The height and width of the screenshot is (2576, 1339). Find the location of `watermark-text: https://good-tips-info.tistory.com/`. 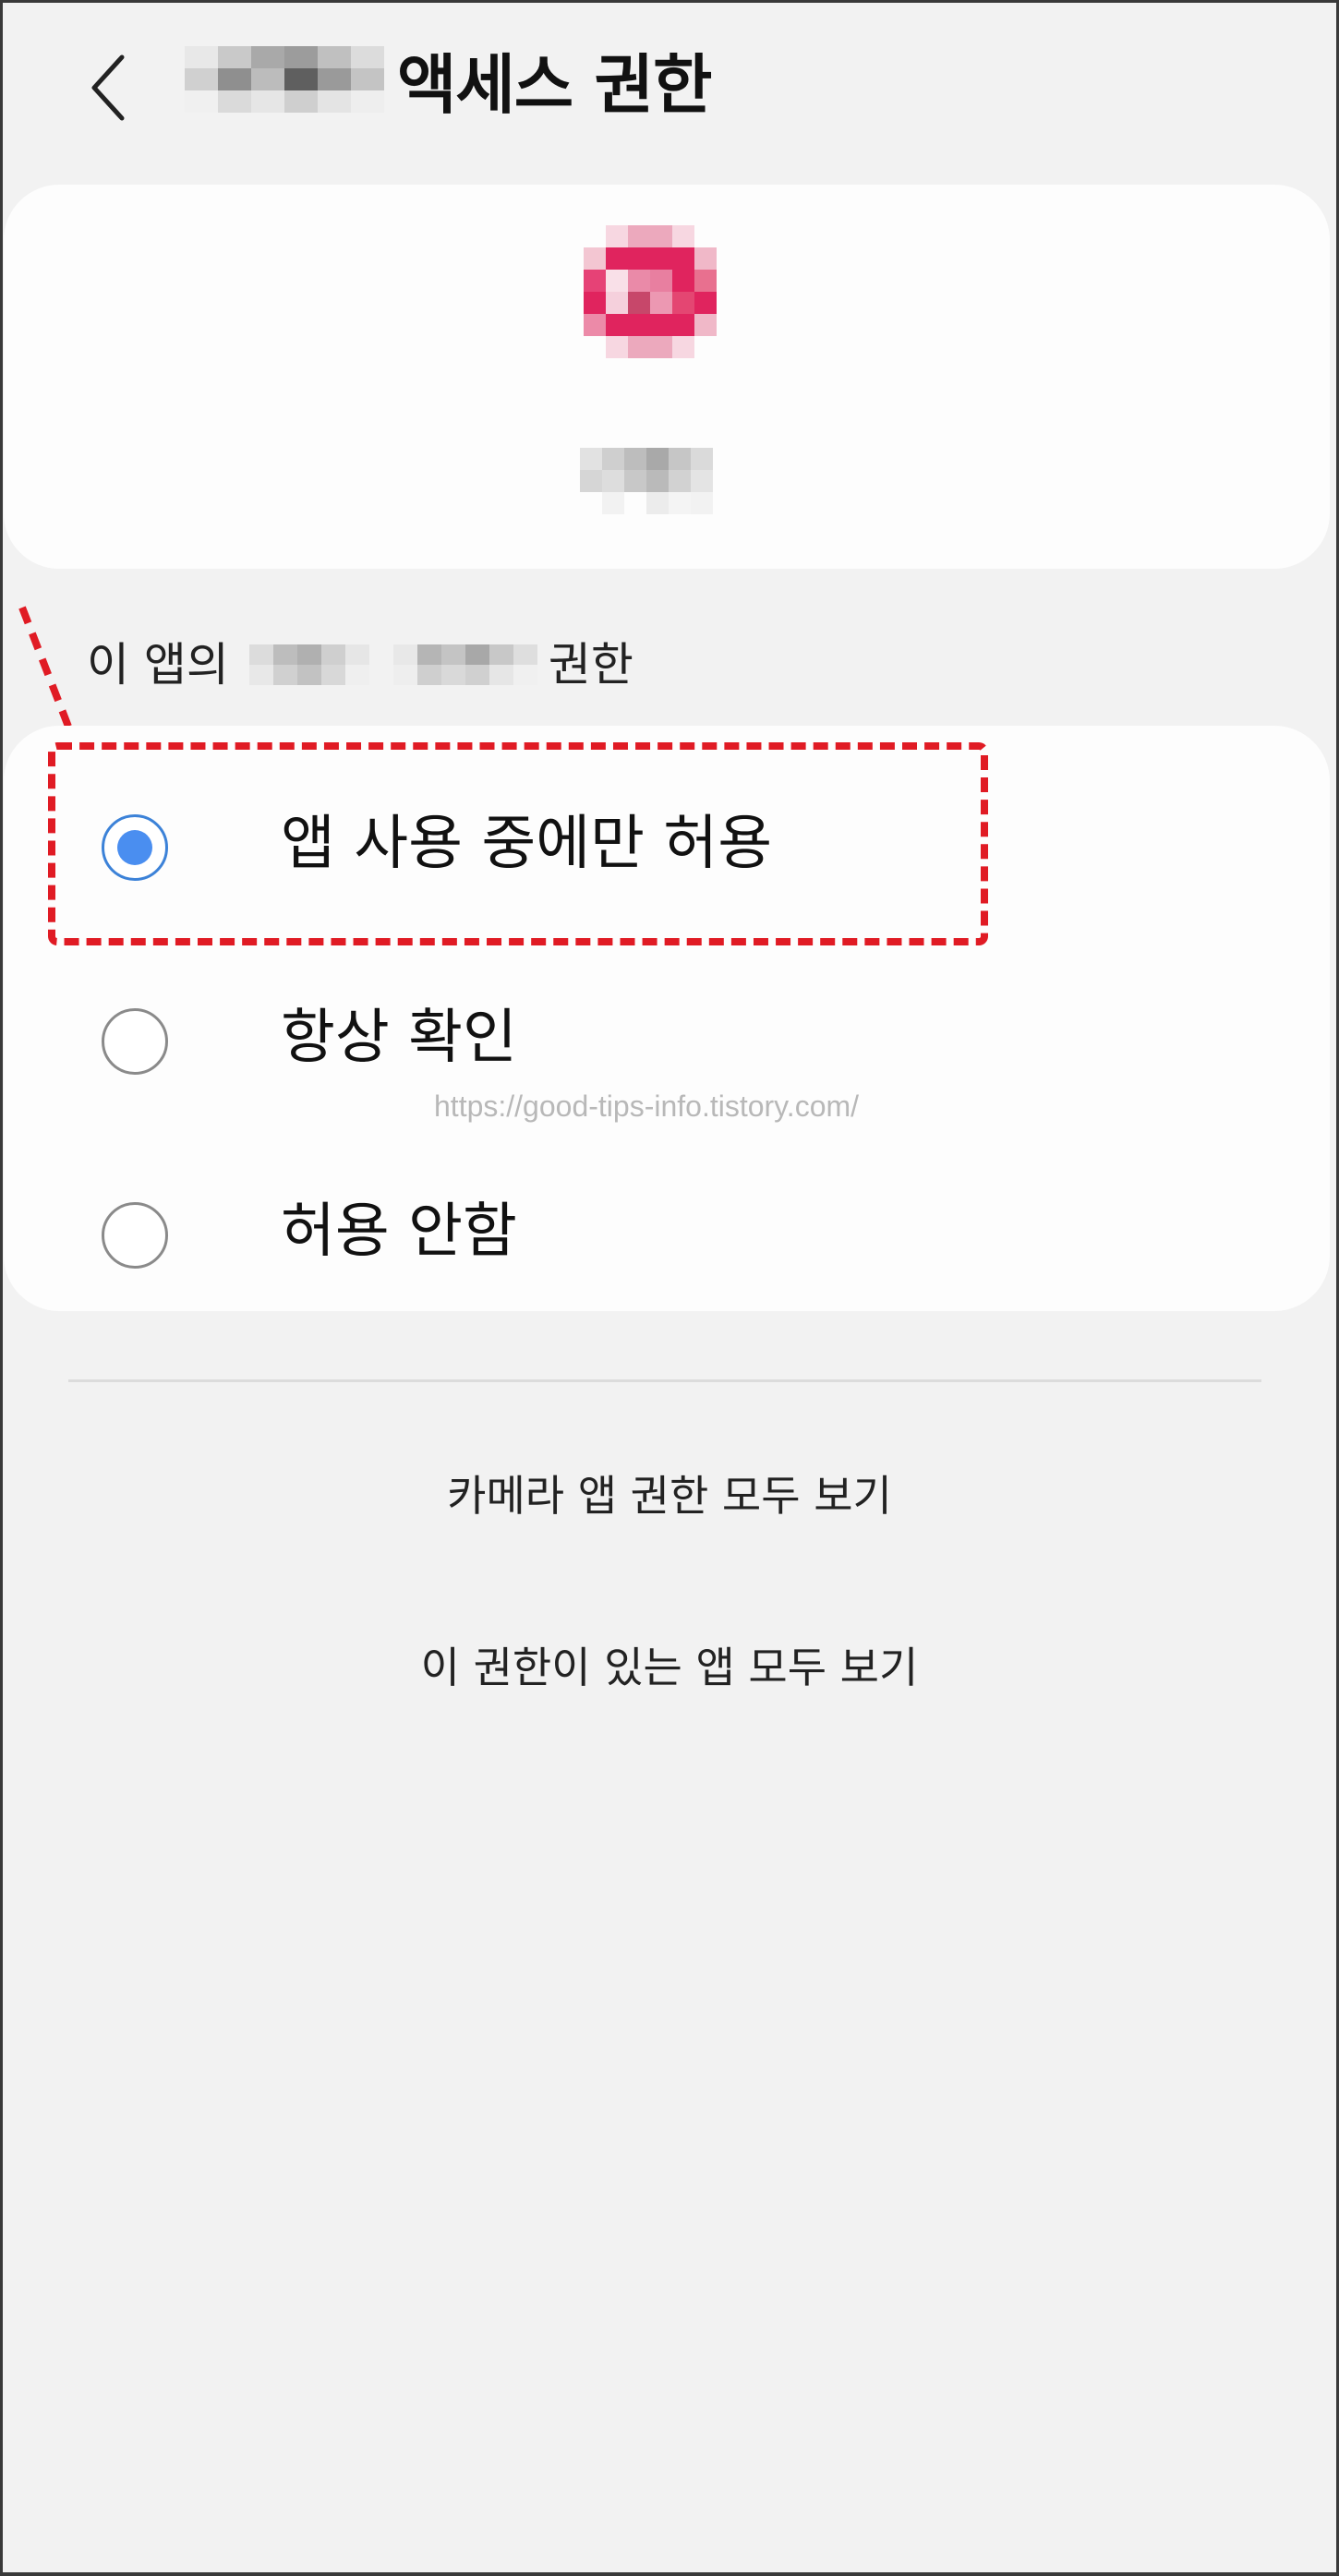

watermark-text: https://good-tips-info.tistory.com/ is located at coordinates (647, 1106).